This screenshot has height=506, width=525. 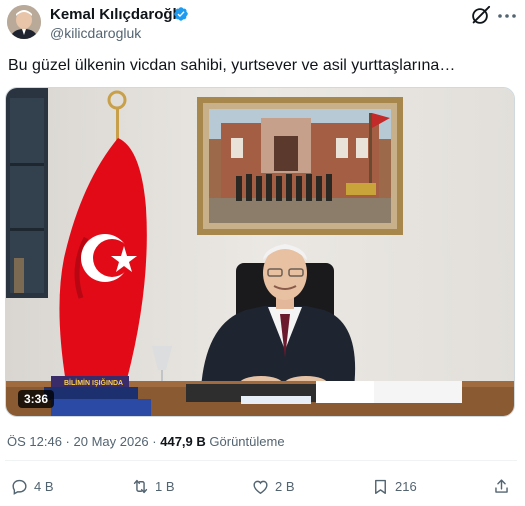 I want to click on author-handle: @kilicdarogluk, so click(x=95, y=33).